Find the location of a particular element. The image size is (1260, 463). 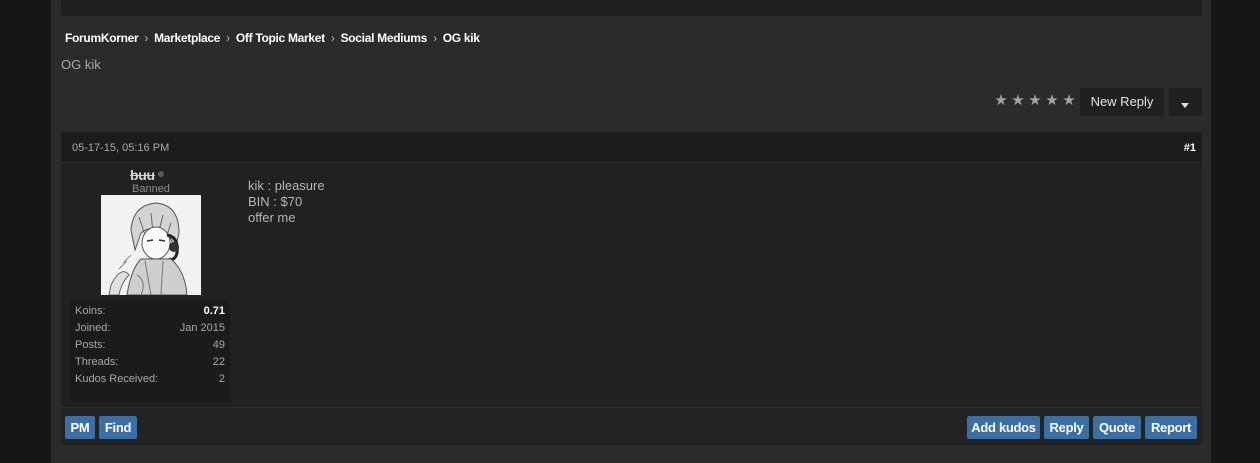

caret-down-icon is located at coordinates (1185, 105).